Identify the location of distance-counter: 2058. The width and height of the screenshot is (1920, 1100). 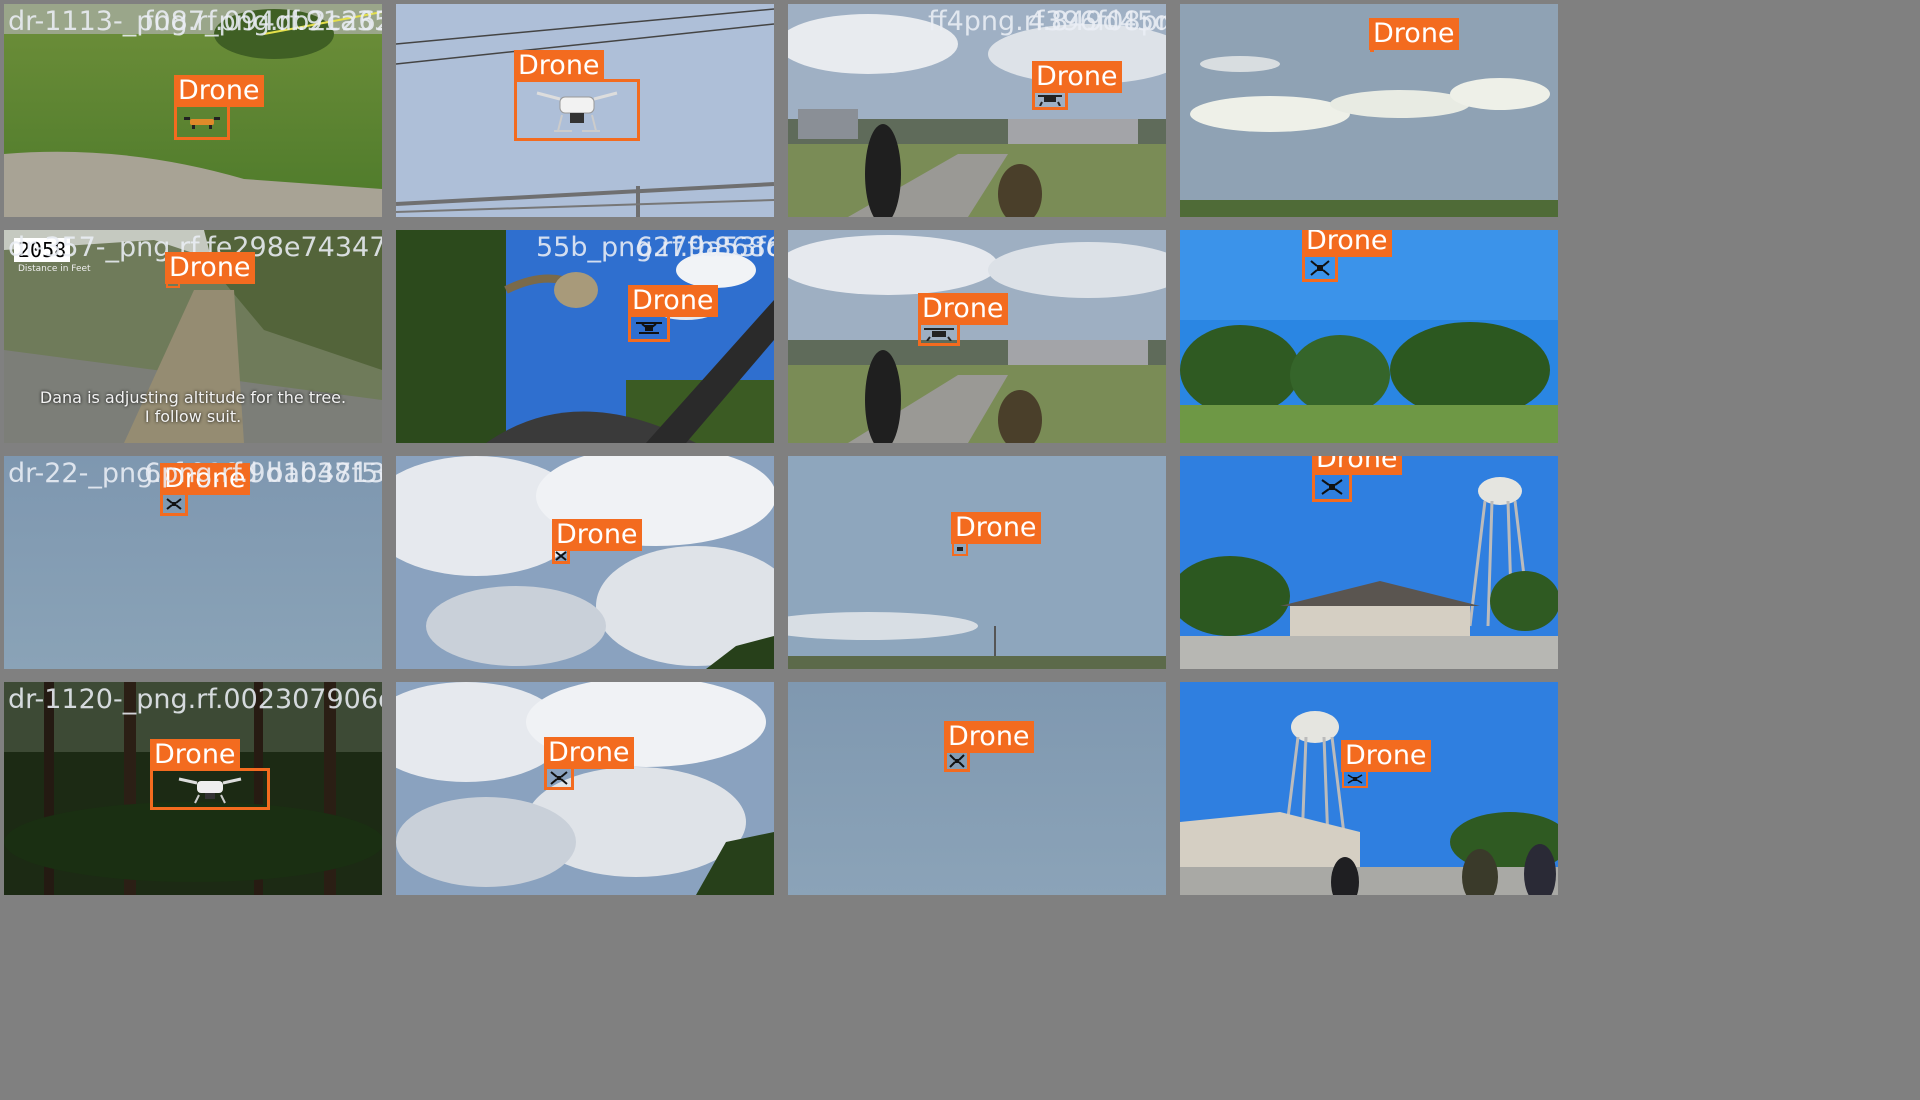
(42, 250).